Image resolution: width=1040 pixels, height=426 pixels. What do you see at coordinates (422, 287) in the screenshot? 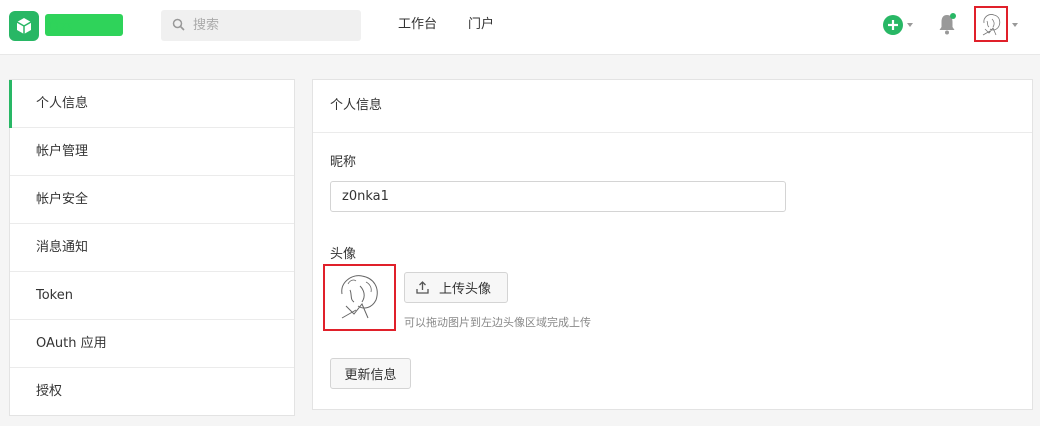
I see `upload-icon` at bounding box center [422, 287].